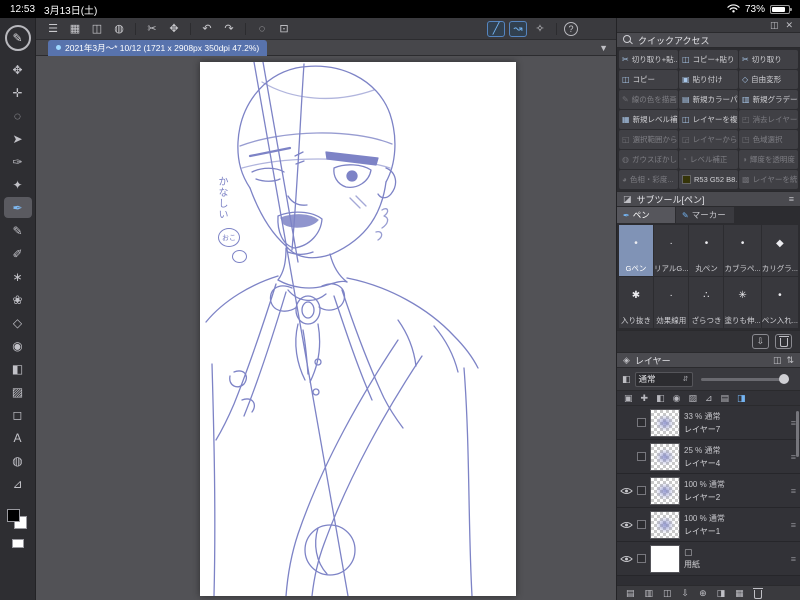  I want to click on qa-copy-paste: ◫ コピー+貼り, so click(708, 59).